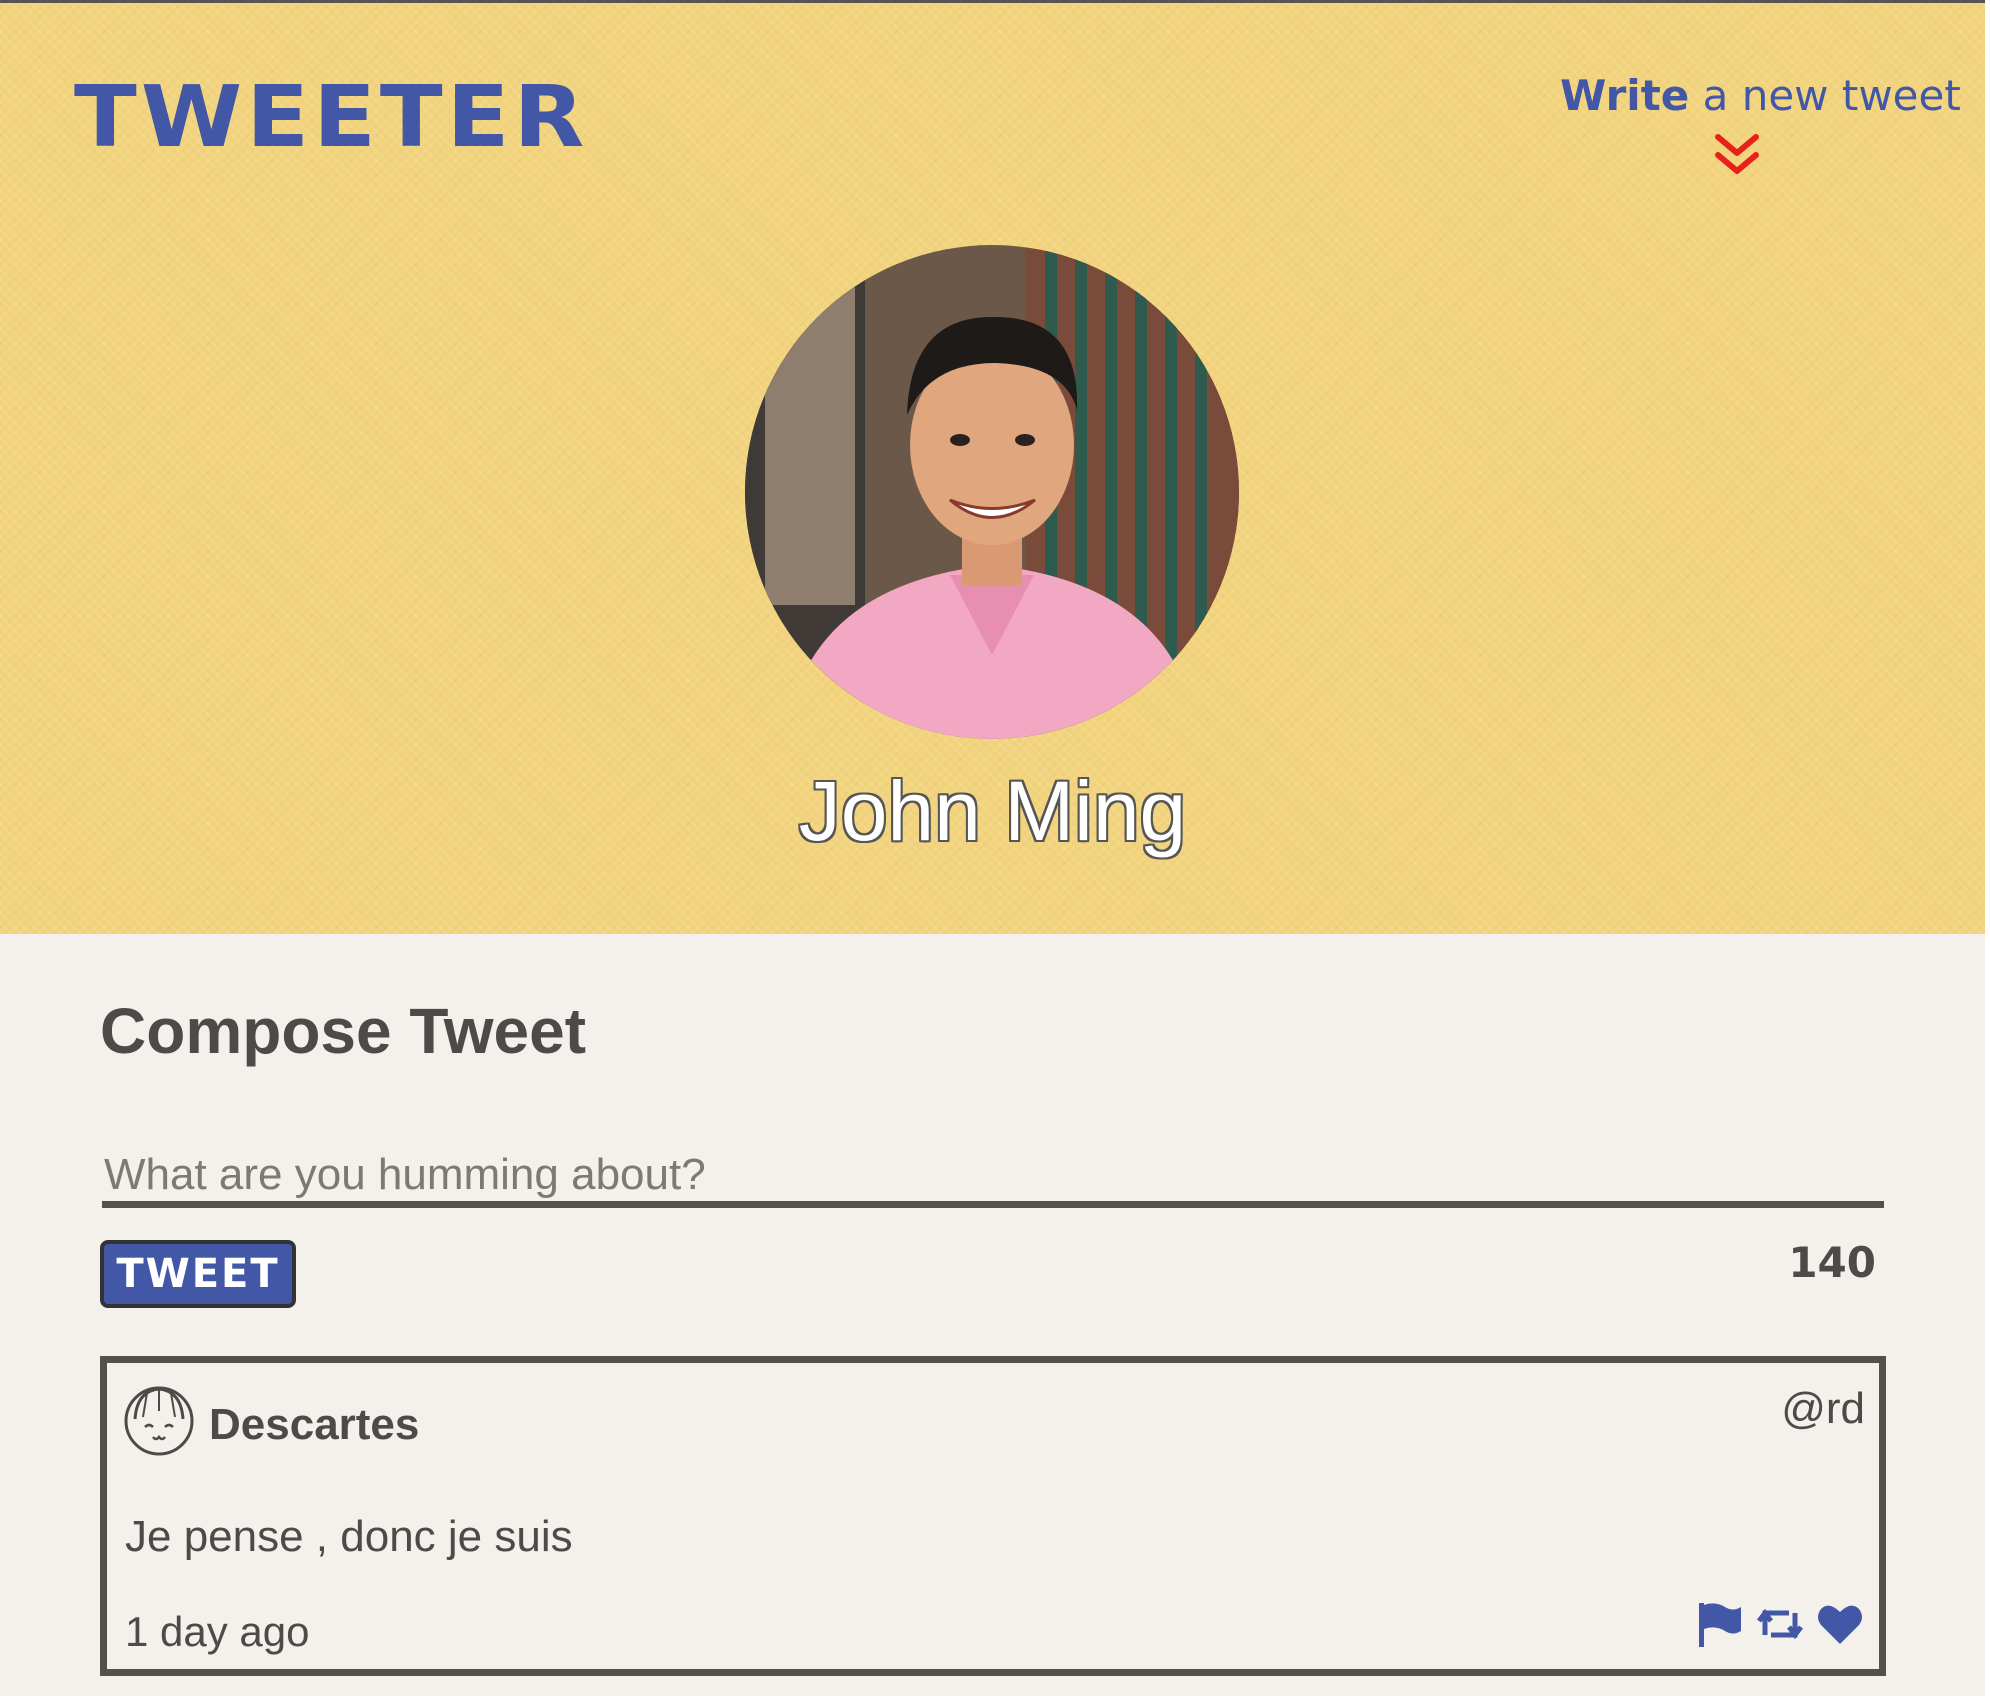 The height and width of the screenshot is (1696, 1990). What do you see at coordinates (1825, 95) in the screenshot?
I see `write-link-rest: a new tweet` at bounding box center [1825, 95].